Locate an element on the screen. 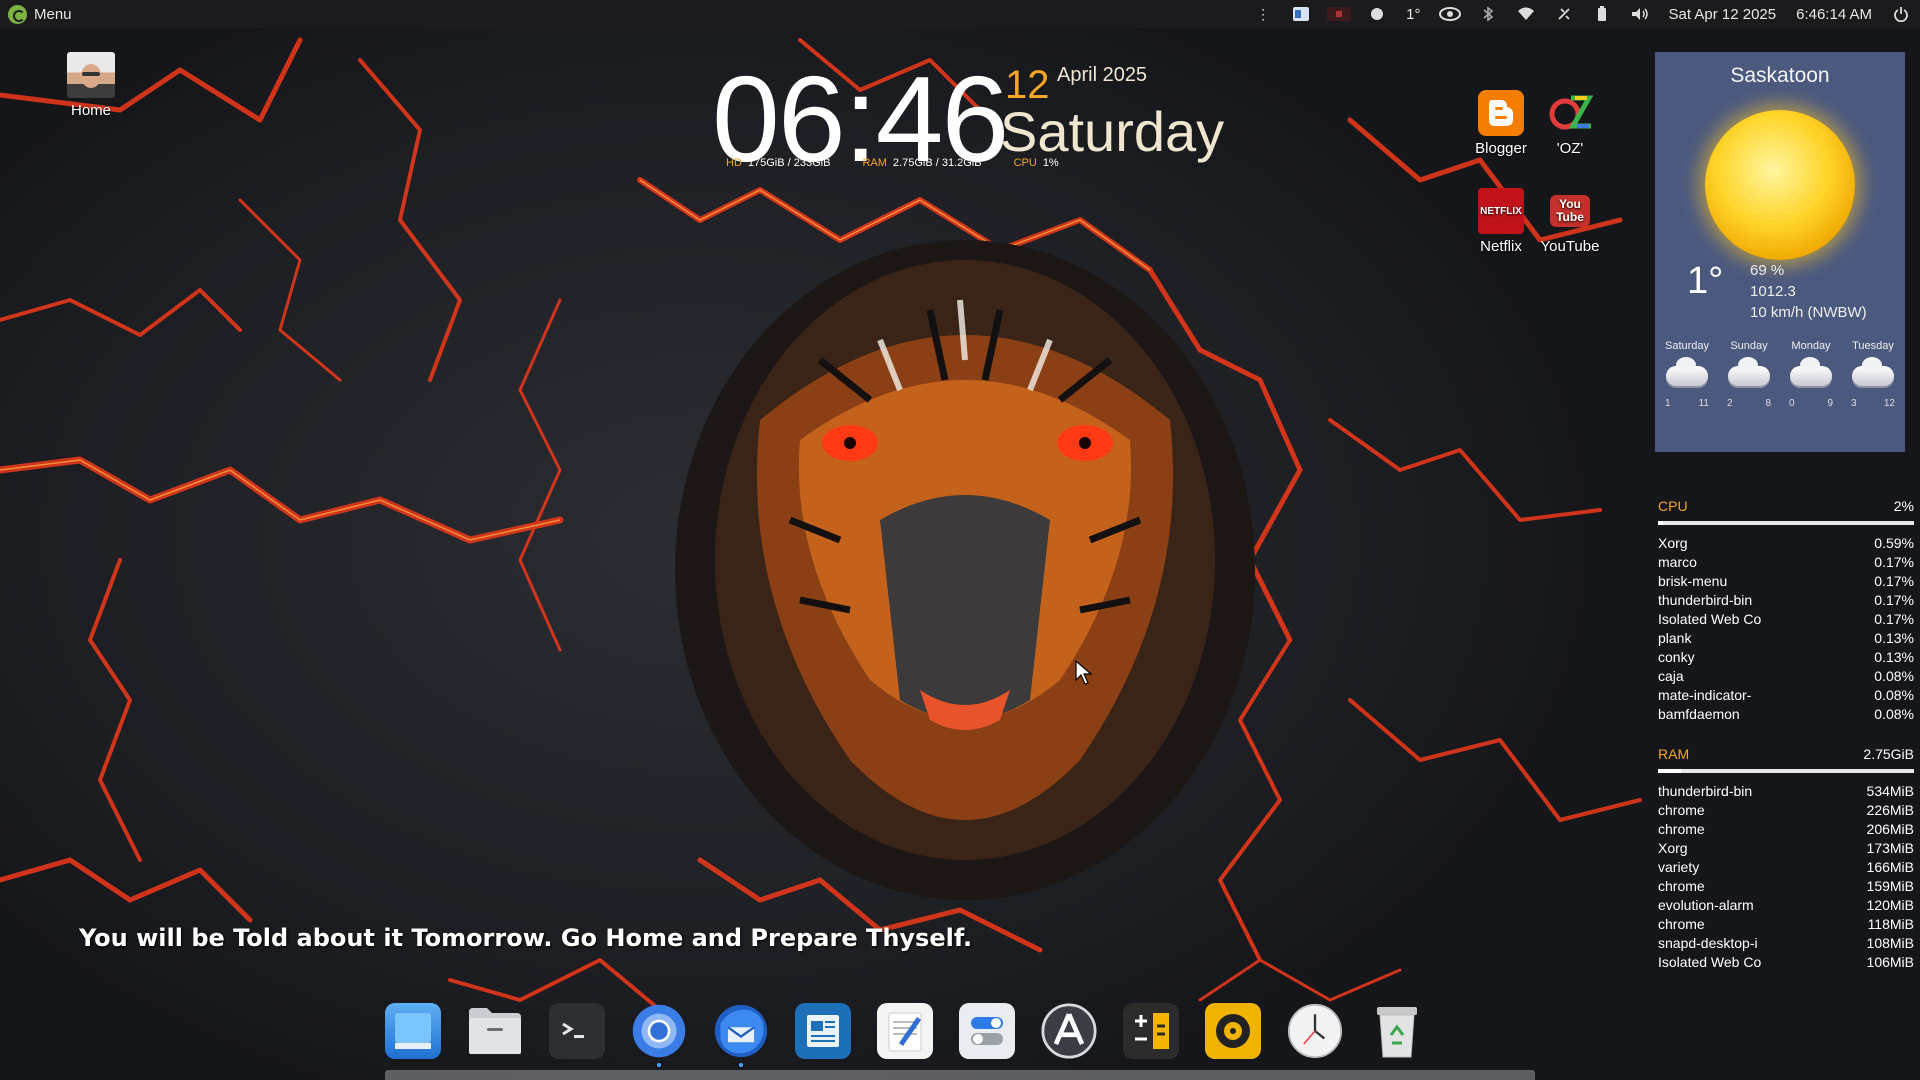  clock-icon is located at coordinates (1315, 1031).